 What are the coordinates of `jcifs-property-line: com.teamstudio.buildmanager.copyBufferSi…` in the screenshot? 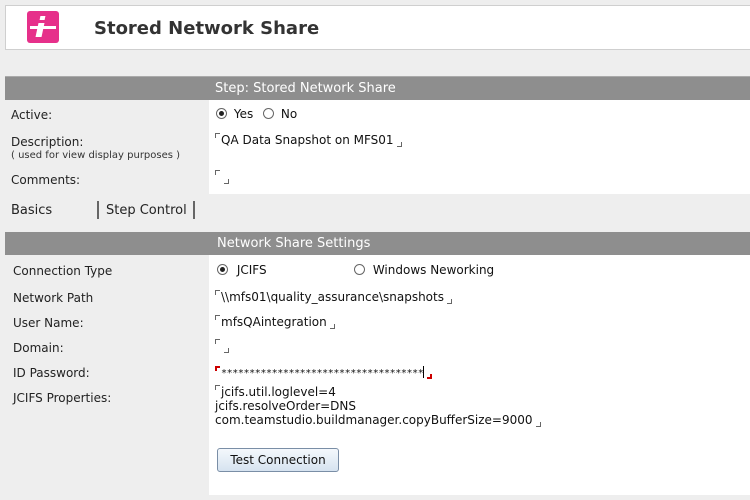 It's located at (374, 420).